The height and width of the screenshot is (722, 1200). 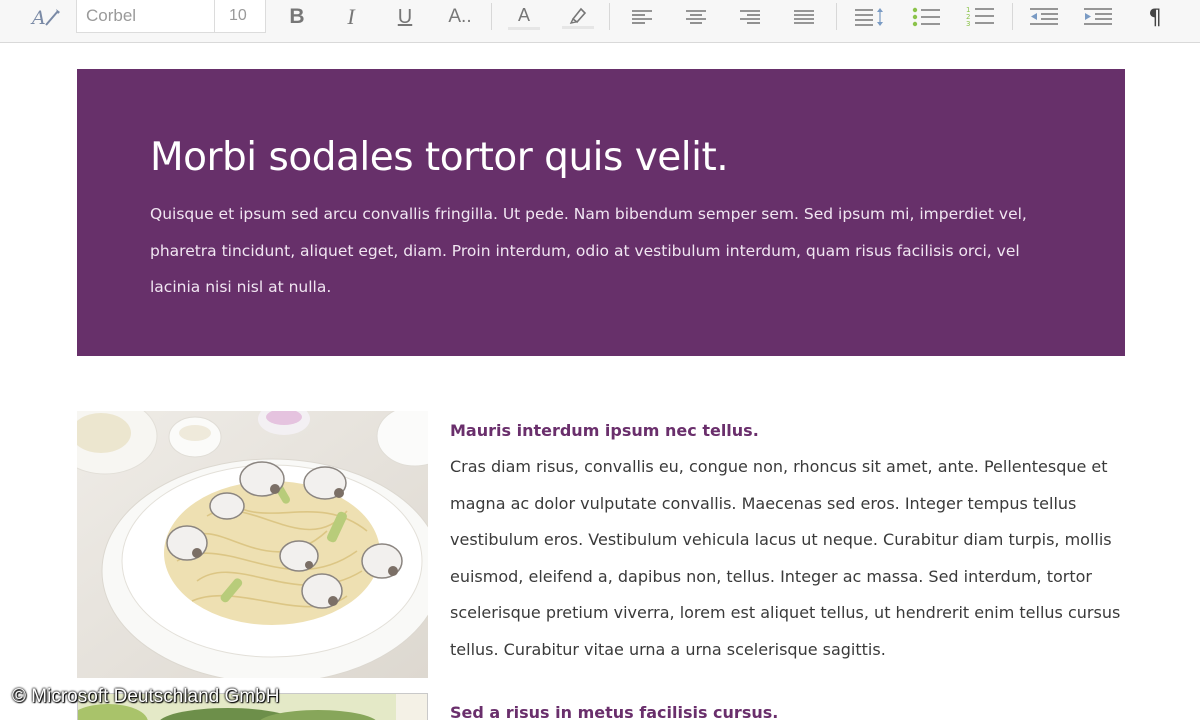 I want to click on decrease-indent-icon, so click(x=1044, y=16).